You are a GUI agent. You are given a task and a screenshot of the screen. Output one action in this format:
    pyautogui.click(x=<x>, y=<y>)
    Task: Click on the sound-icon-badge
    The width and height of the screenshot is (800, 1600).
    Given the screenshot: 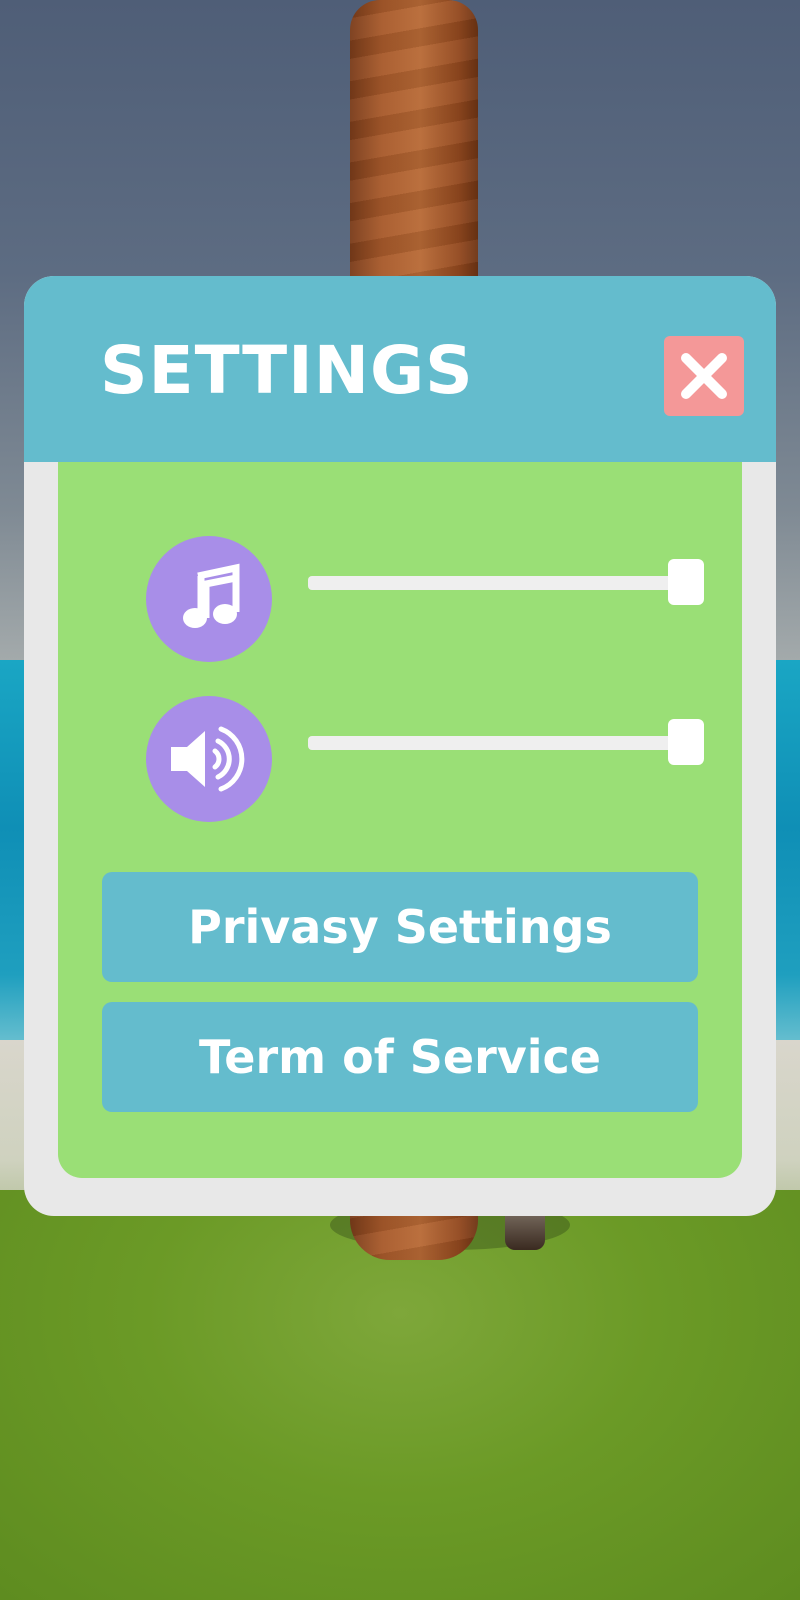 What is the action you would take?
    pyautogui.click(x=209, y=759)
    